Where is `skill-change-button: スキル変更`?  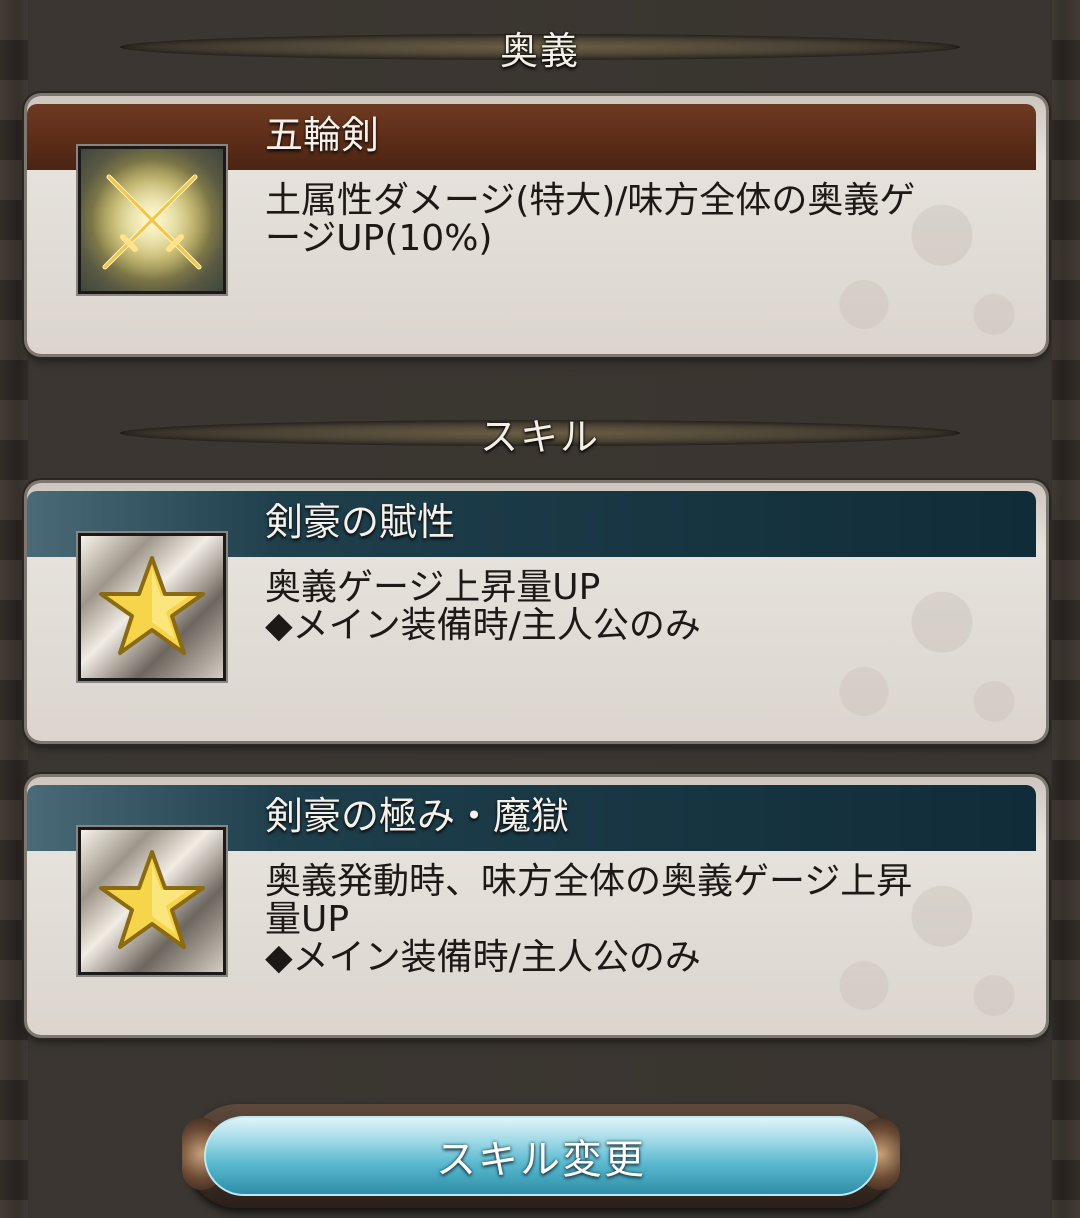
skill-change-button: スキル変更 is located at coordinates (541, 1156).